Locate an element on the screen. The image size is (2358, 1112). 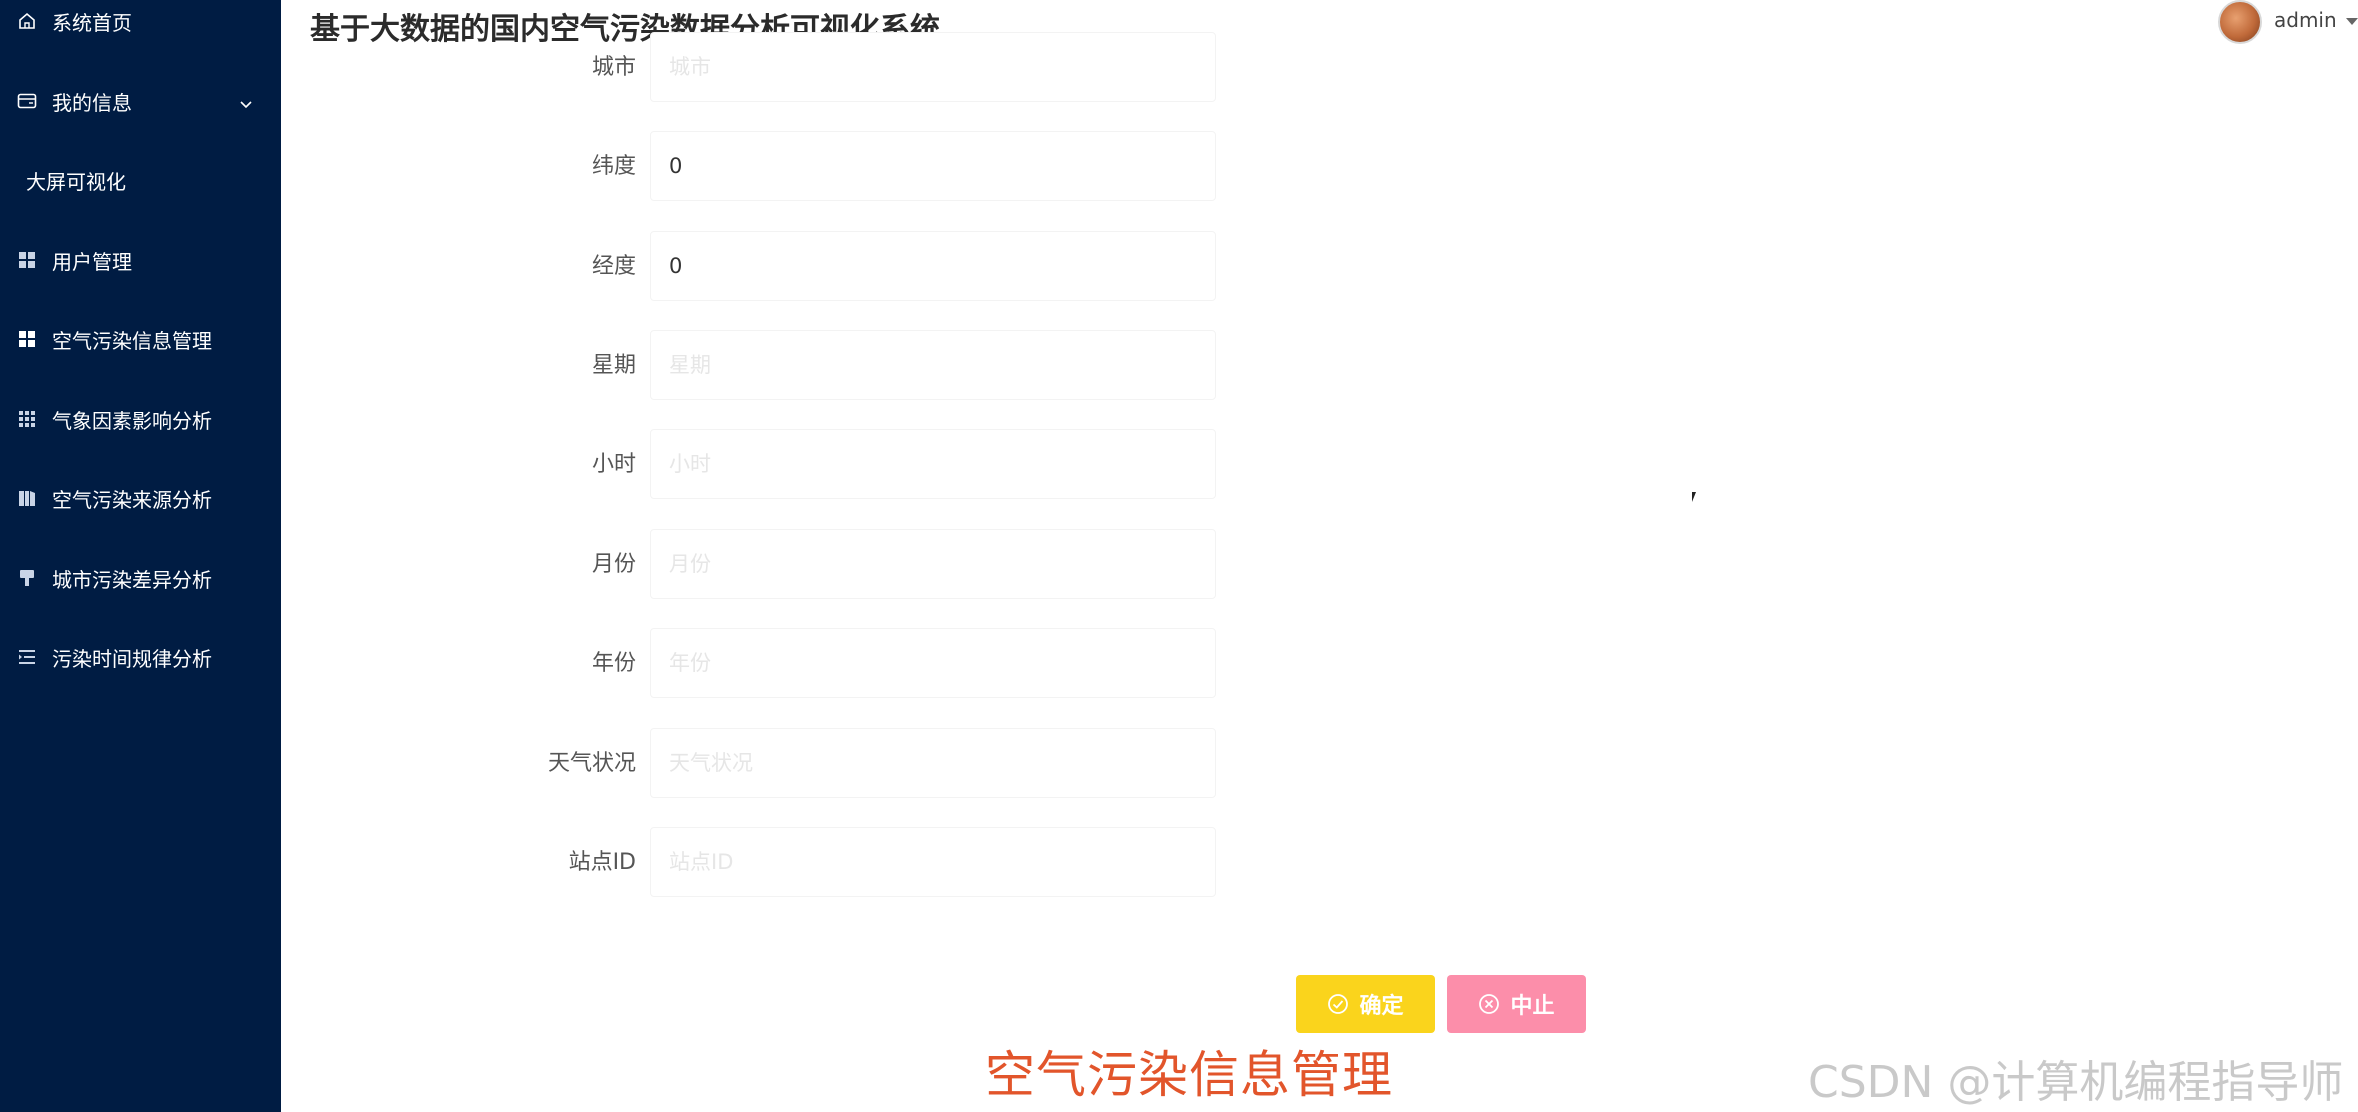
sidebar-item-pollution-info: 空气污染信息管理 is located at coordinates (140, 339).